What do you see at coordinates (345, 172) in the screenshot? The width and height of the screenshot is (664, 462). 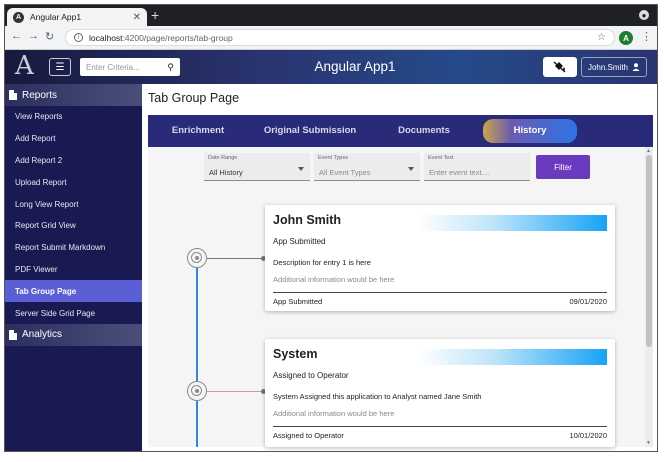 I see `event-types-placeholder: All Event Types` at bounding box center [345, 172].